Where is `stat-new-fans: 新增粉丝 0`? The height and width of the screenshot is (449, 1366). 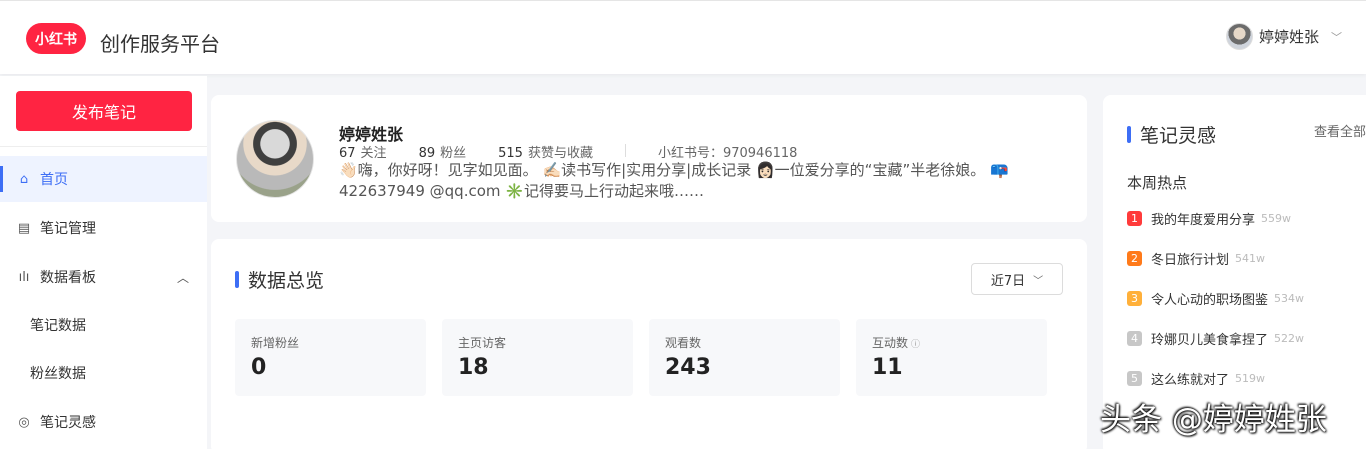
stat-new-fans: 新增粉丝 0 is located at coordinates (330, 357).